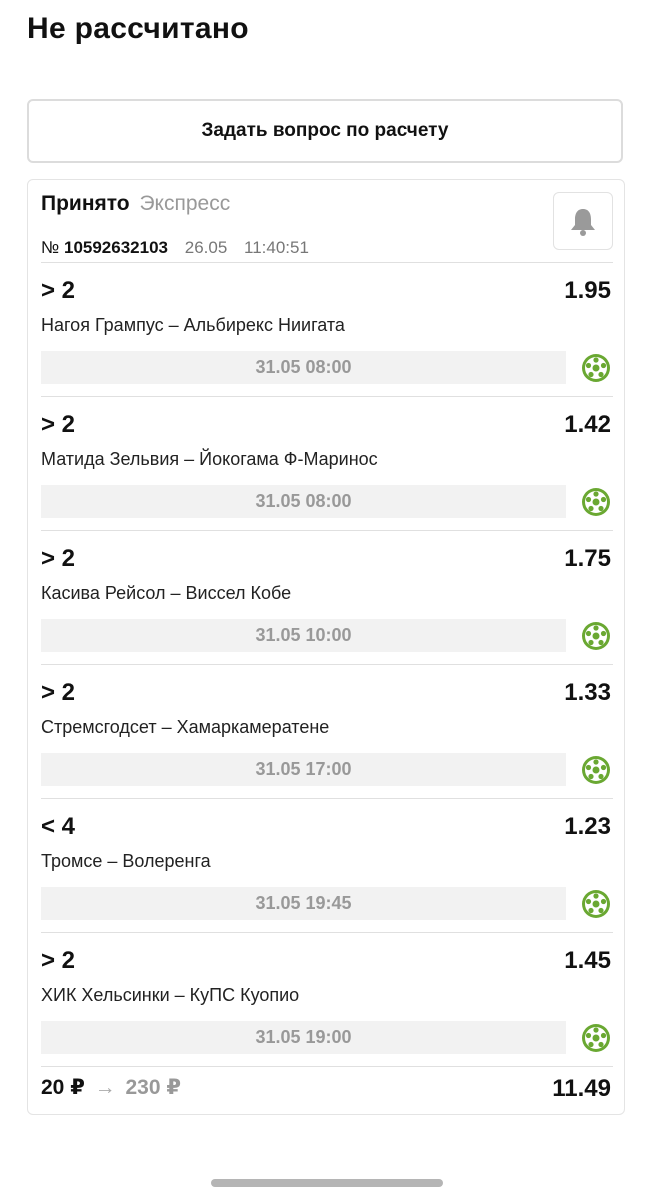 The image size is (653, 1200). What do you see at coordinates (587, 826) in the screenshot?
I see `event-odds: 1.23` at bounding box center [587, 826].